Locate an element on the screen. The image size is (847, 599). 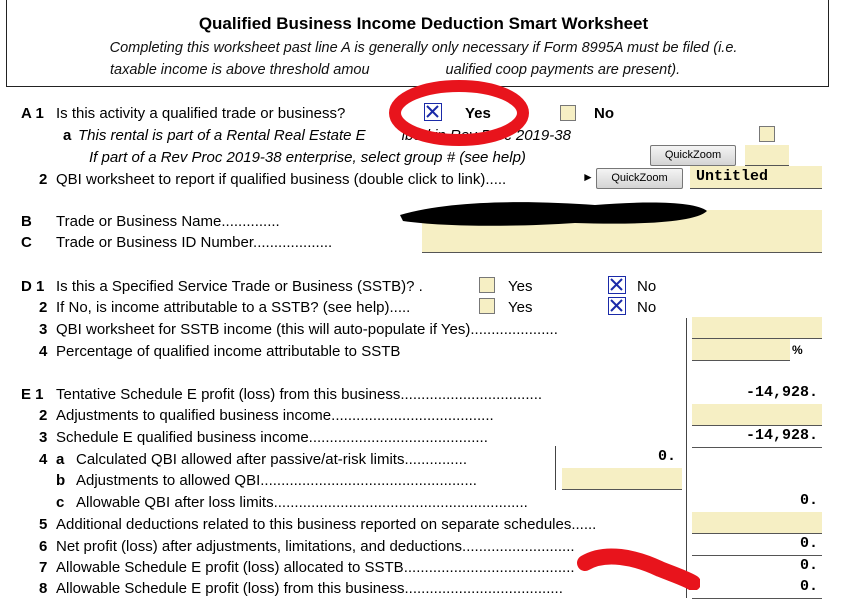
line-a1-no-checkbox is located at coordinates (568, 113).